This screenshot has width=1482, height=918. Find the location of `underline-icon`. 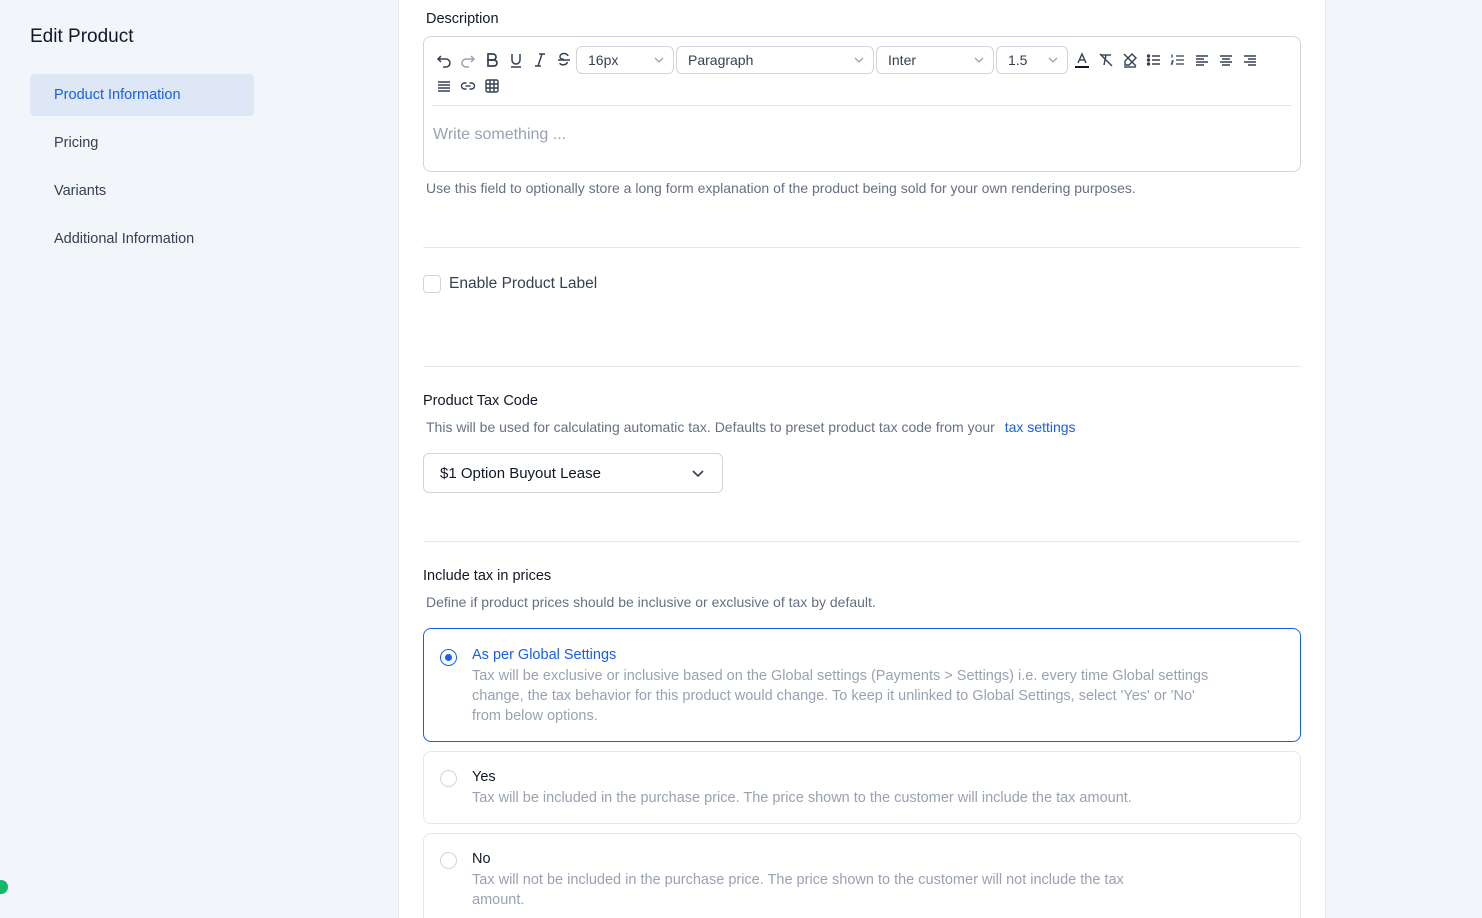

underline-icon is located at coordinates (516, 60).